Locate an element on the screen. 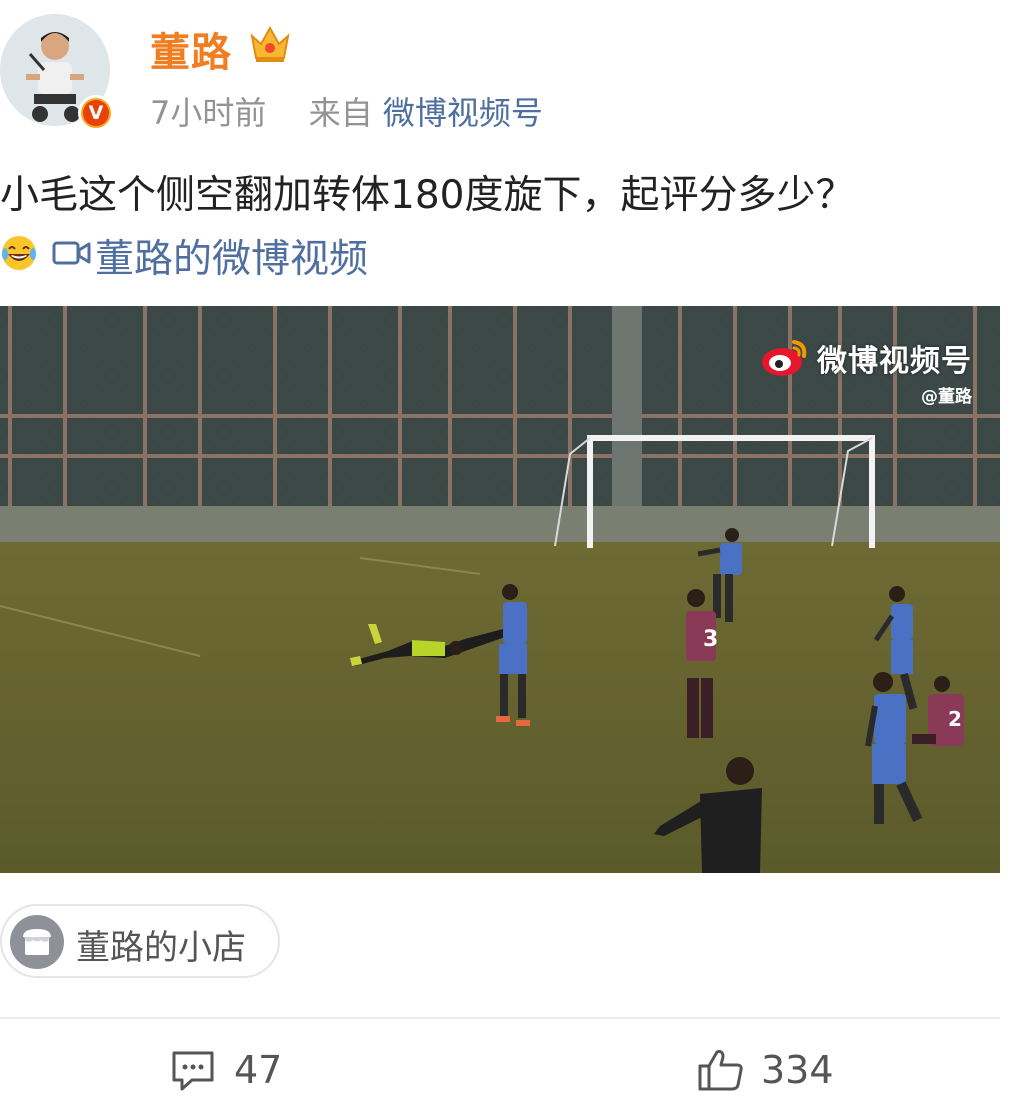 This screenshot has height=1108, width=1036. post-meta: 7小时前 来自 微博视频号 is located at coordinates (346, 111).